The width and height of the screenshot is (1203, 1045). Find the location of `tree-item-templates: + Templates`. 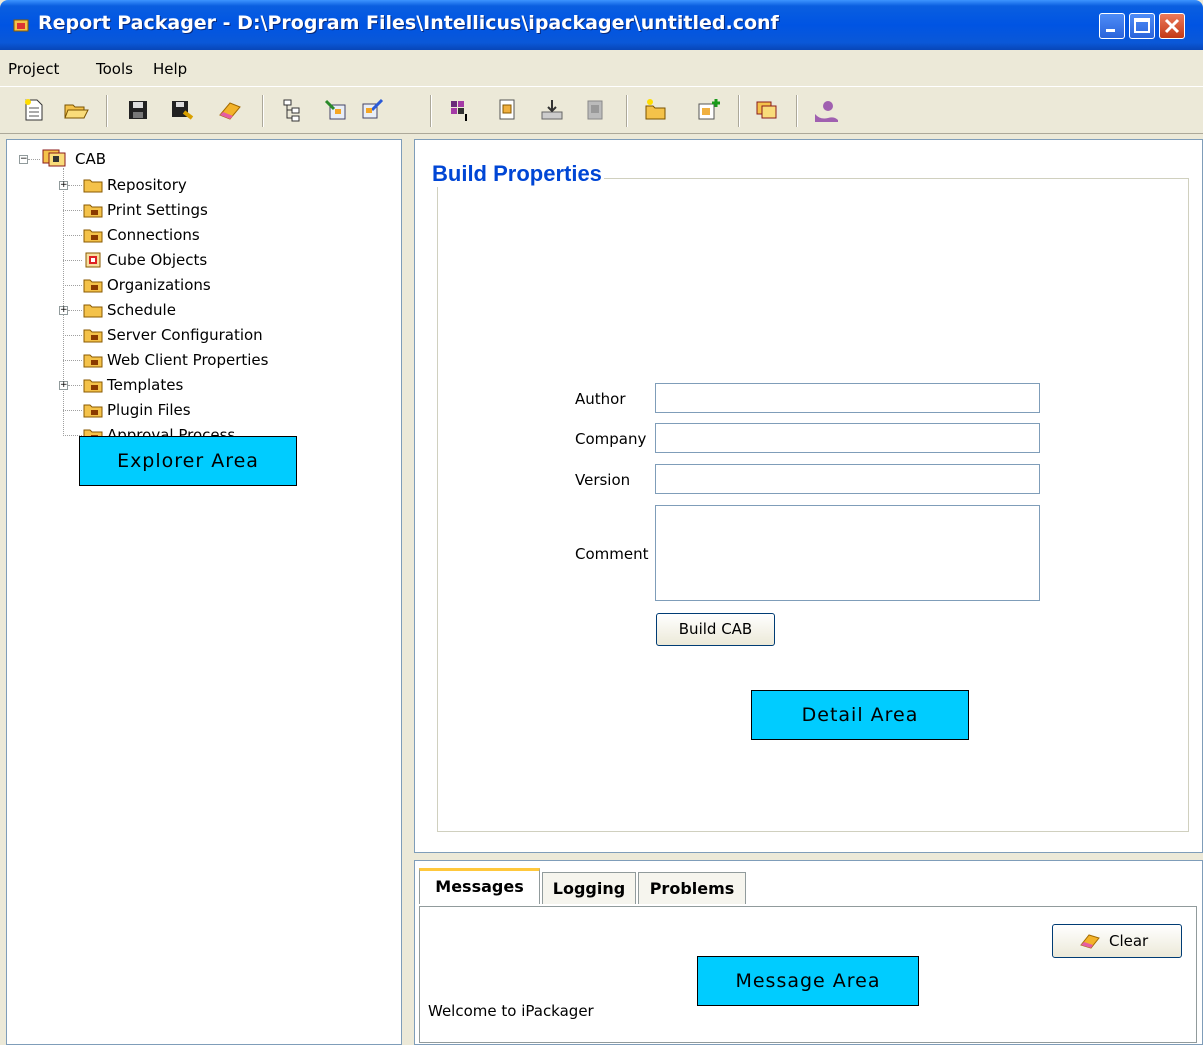

tree-item-templates: + Templates is located at coordinates (197, 385).